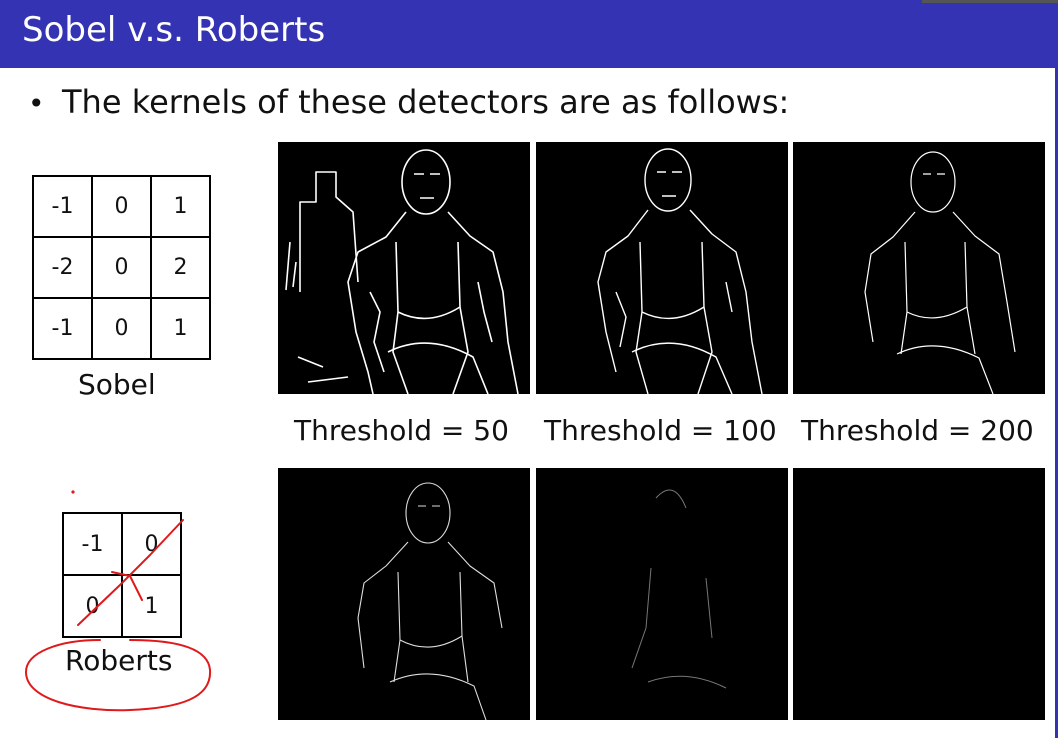 This screenshot has width=1058, height=738. Describe the element at coordinates (92, 544) in the screenshot. I see `roberts-cell: -1` at that location.